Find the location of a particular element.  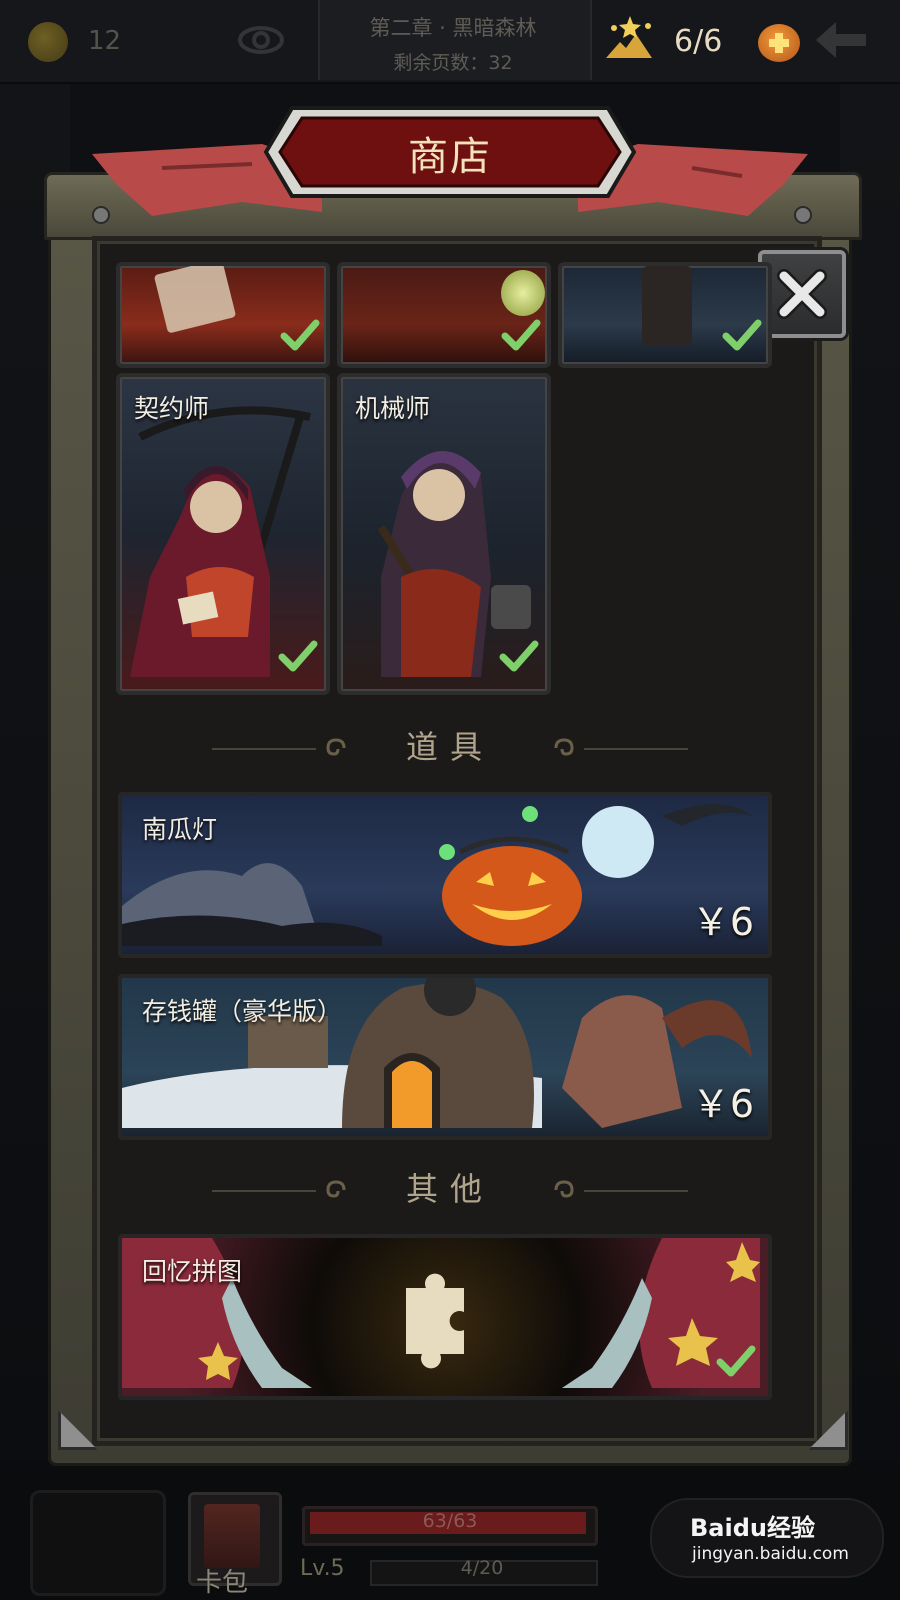

shop-title: 商店 is located at coordinates (450, 157).